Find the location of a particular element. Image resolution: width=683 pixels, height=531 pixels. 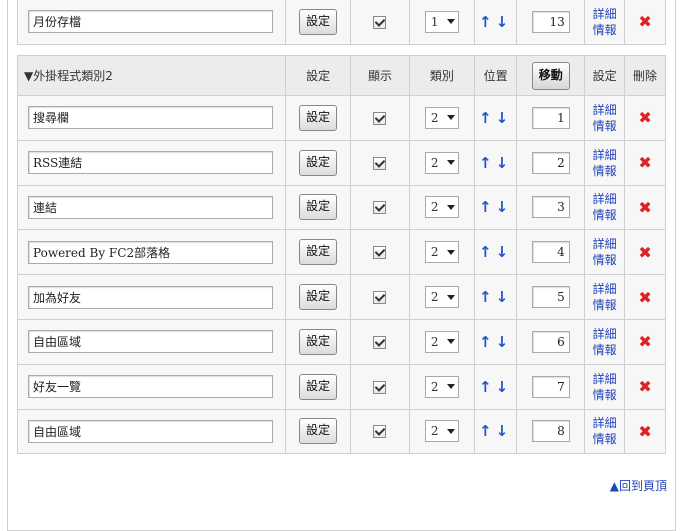

category-title: ▼外掛程式類別2 is located at coordinates (151, 75).